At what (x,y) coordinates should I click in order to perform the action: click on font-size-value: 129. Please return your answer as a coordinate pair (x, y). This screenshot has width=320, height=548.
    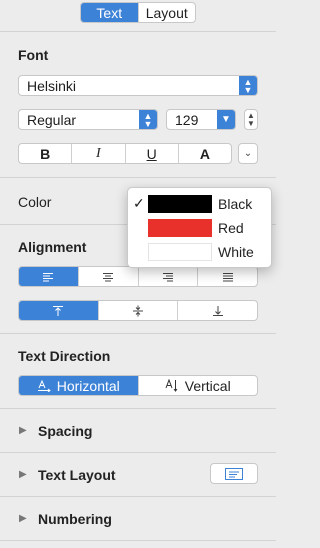
    Looking at the image, I should click on (187, 119).